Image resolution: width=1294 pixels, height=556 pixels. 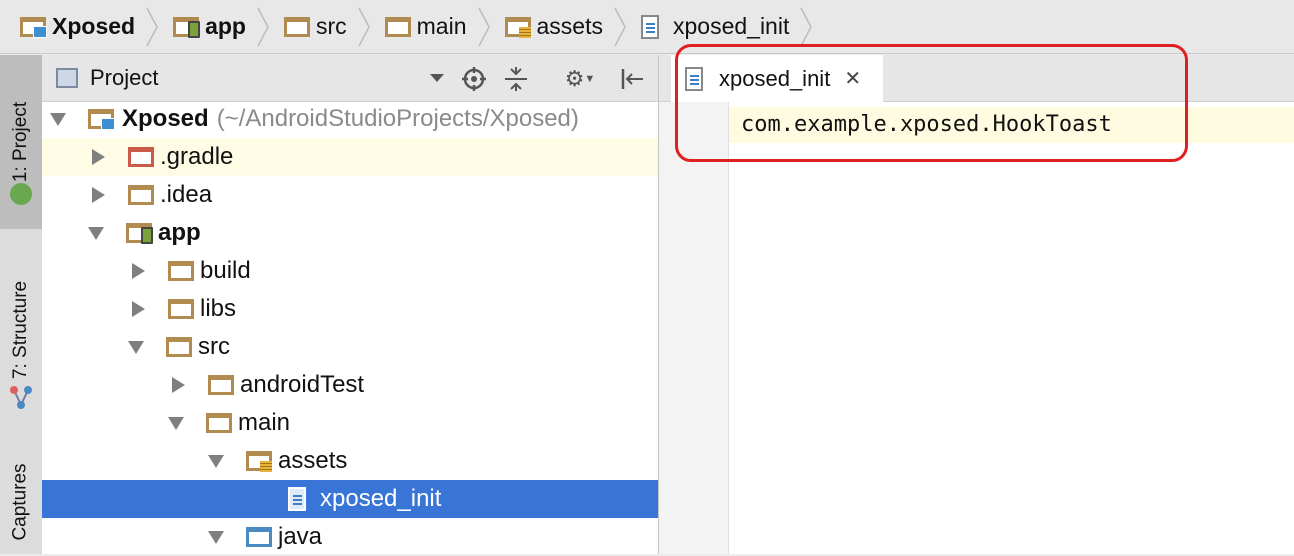 I want to click on breadcrumb-main: main, so click(x=437, y=27).